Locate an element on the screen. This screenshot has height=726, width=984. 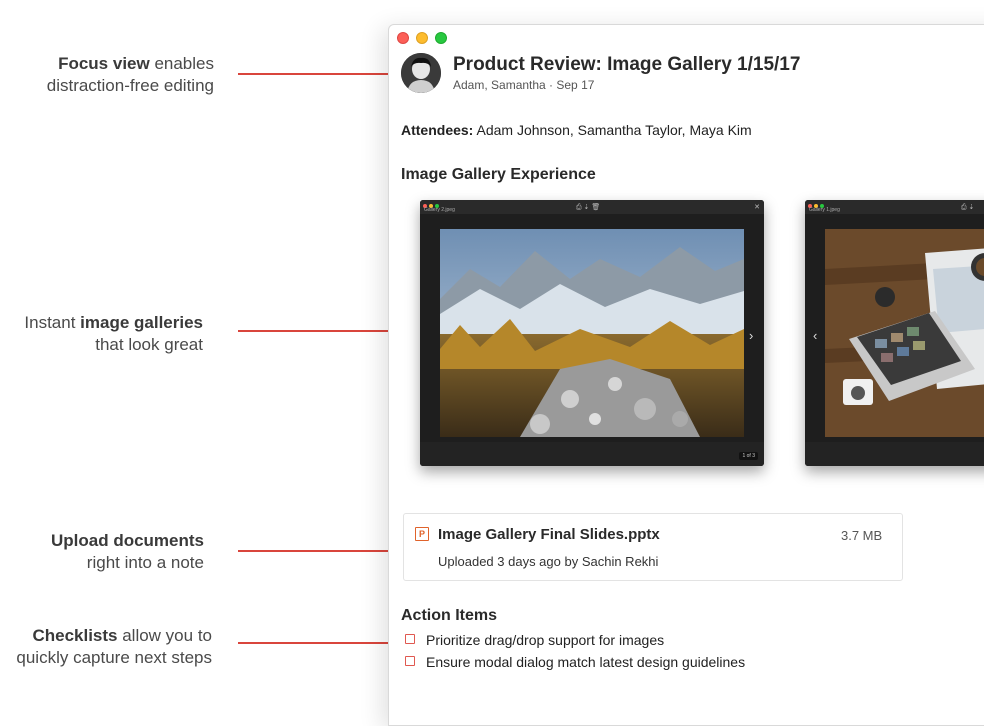
gallery-thumbnail-1: Gallery 2.jpeg ⎙ ⇣ 🗑 ✕ › 1 of 3 is located at coordinates (592, 333).